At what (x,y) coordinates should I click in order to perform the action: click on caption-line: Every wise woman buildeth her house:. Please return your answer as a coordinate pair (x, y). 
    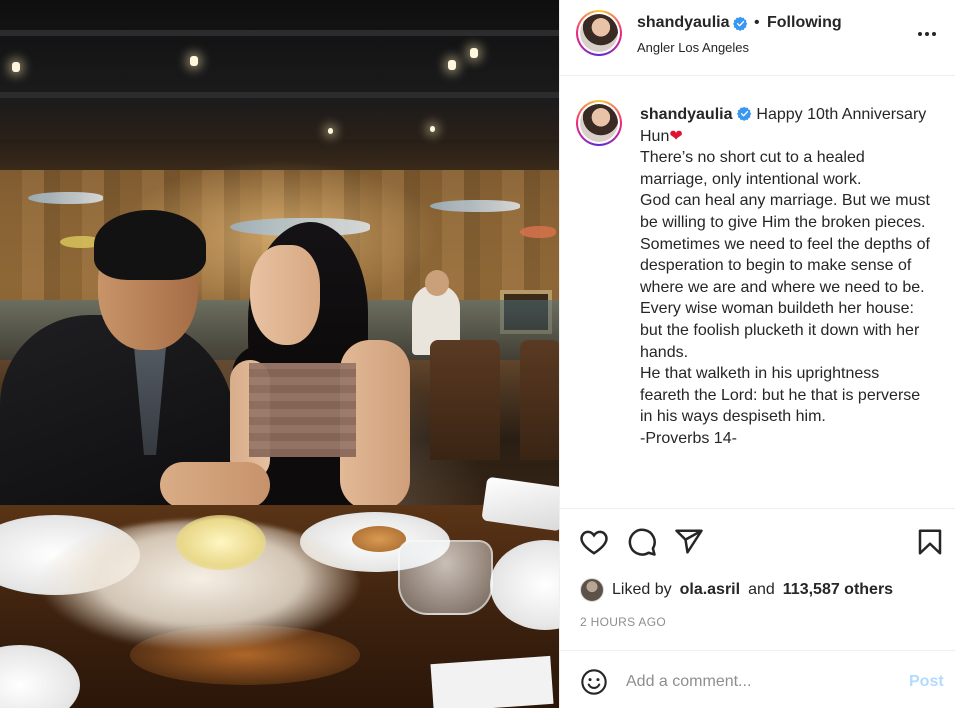
    Looking at the image, I should click on (777, 309).